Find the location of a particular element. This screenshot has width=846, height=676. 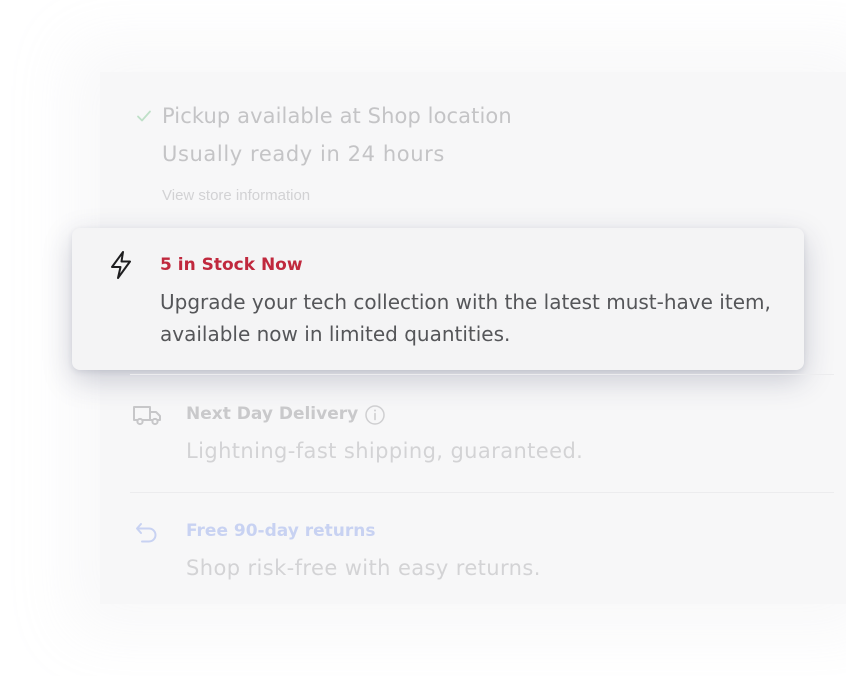

check-icon is located at coordinates (144, 116).